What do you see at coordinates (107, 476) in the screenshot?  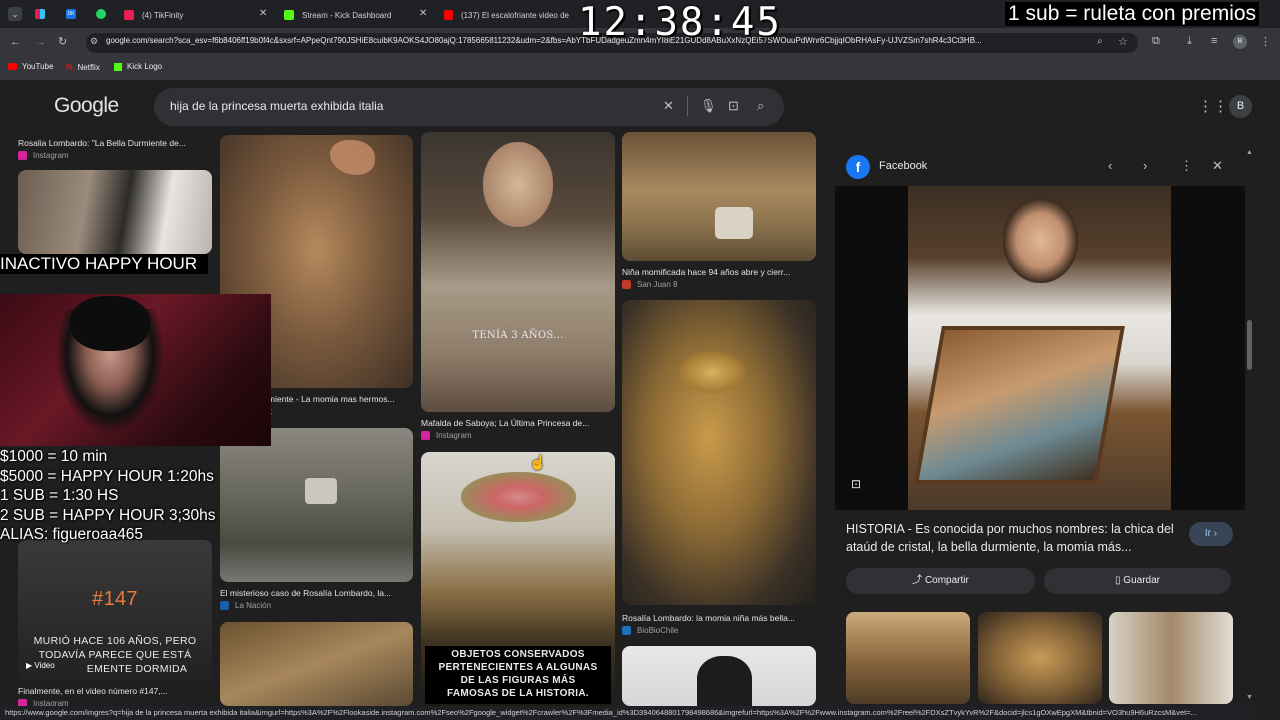 I see `rate-line: $5000 = HAPPY HOUR 1:20hs` at bounding box center [107, 476].